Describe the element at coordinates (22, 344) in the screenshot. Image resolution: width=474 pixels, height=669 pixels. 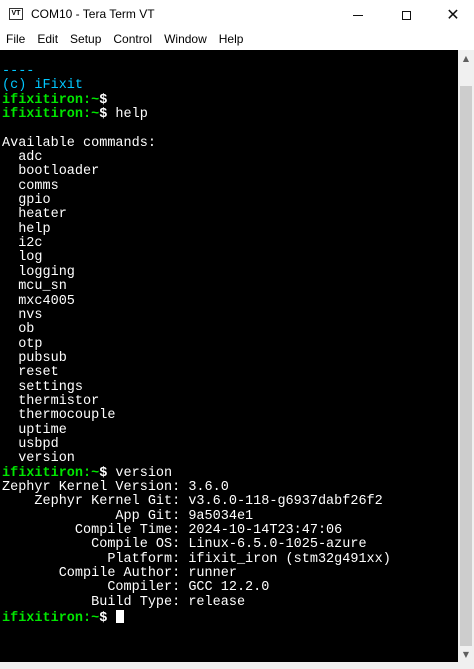
I see `terminal-text: otp` at that location.